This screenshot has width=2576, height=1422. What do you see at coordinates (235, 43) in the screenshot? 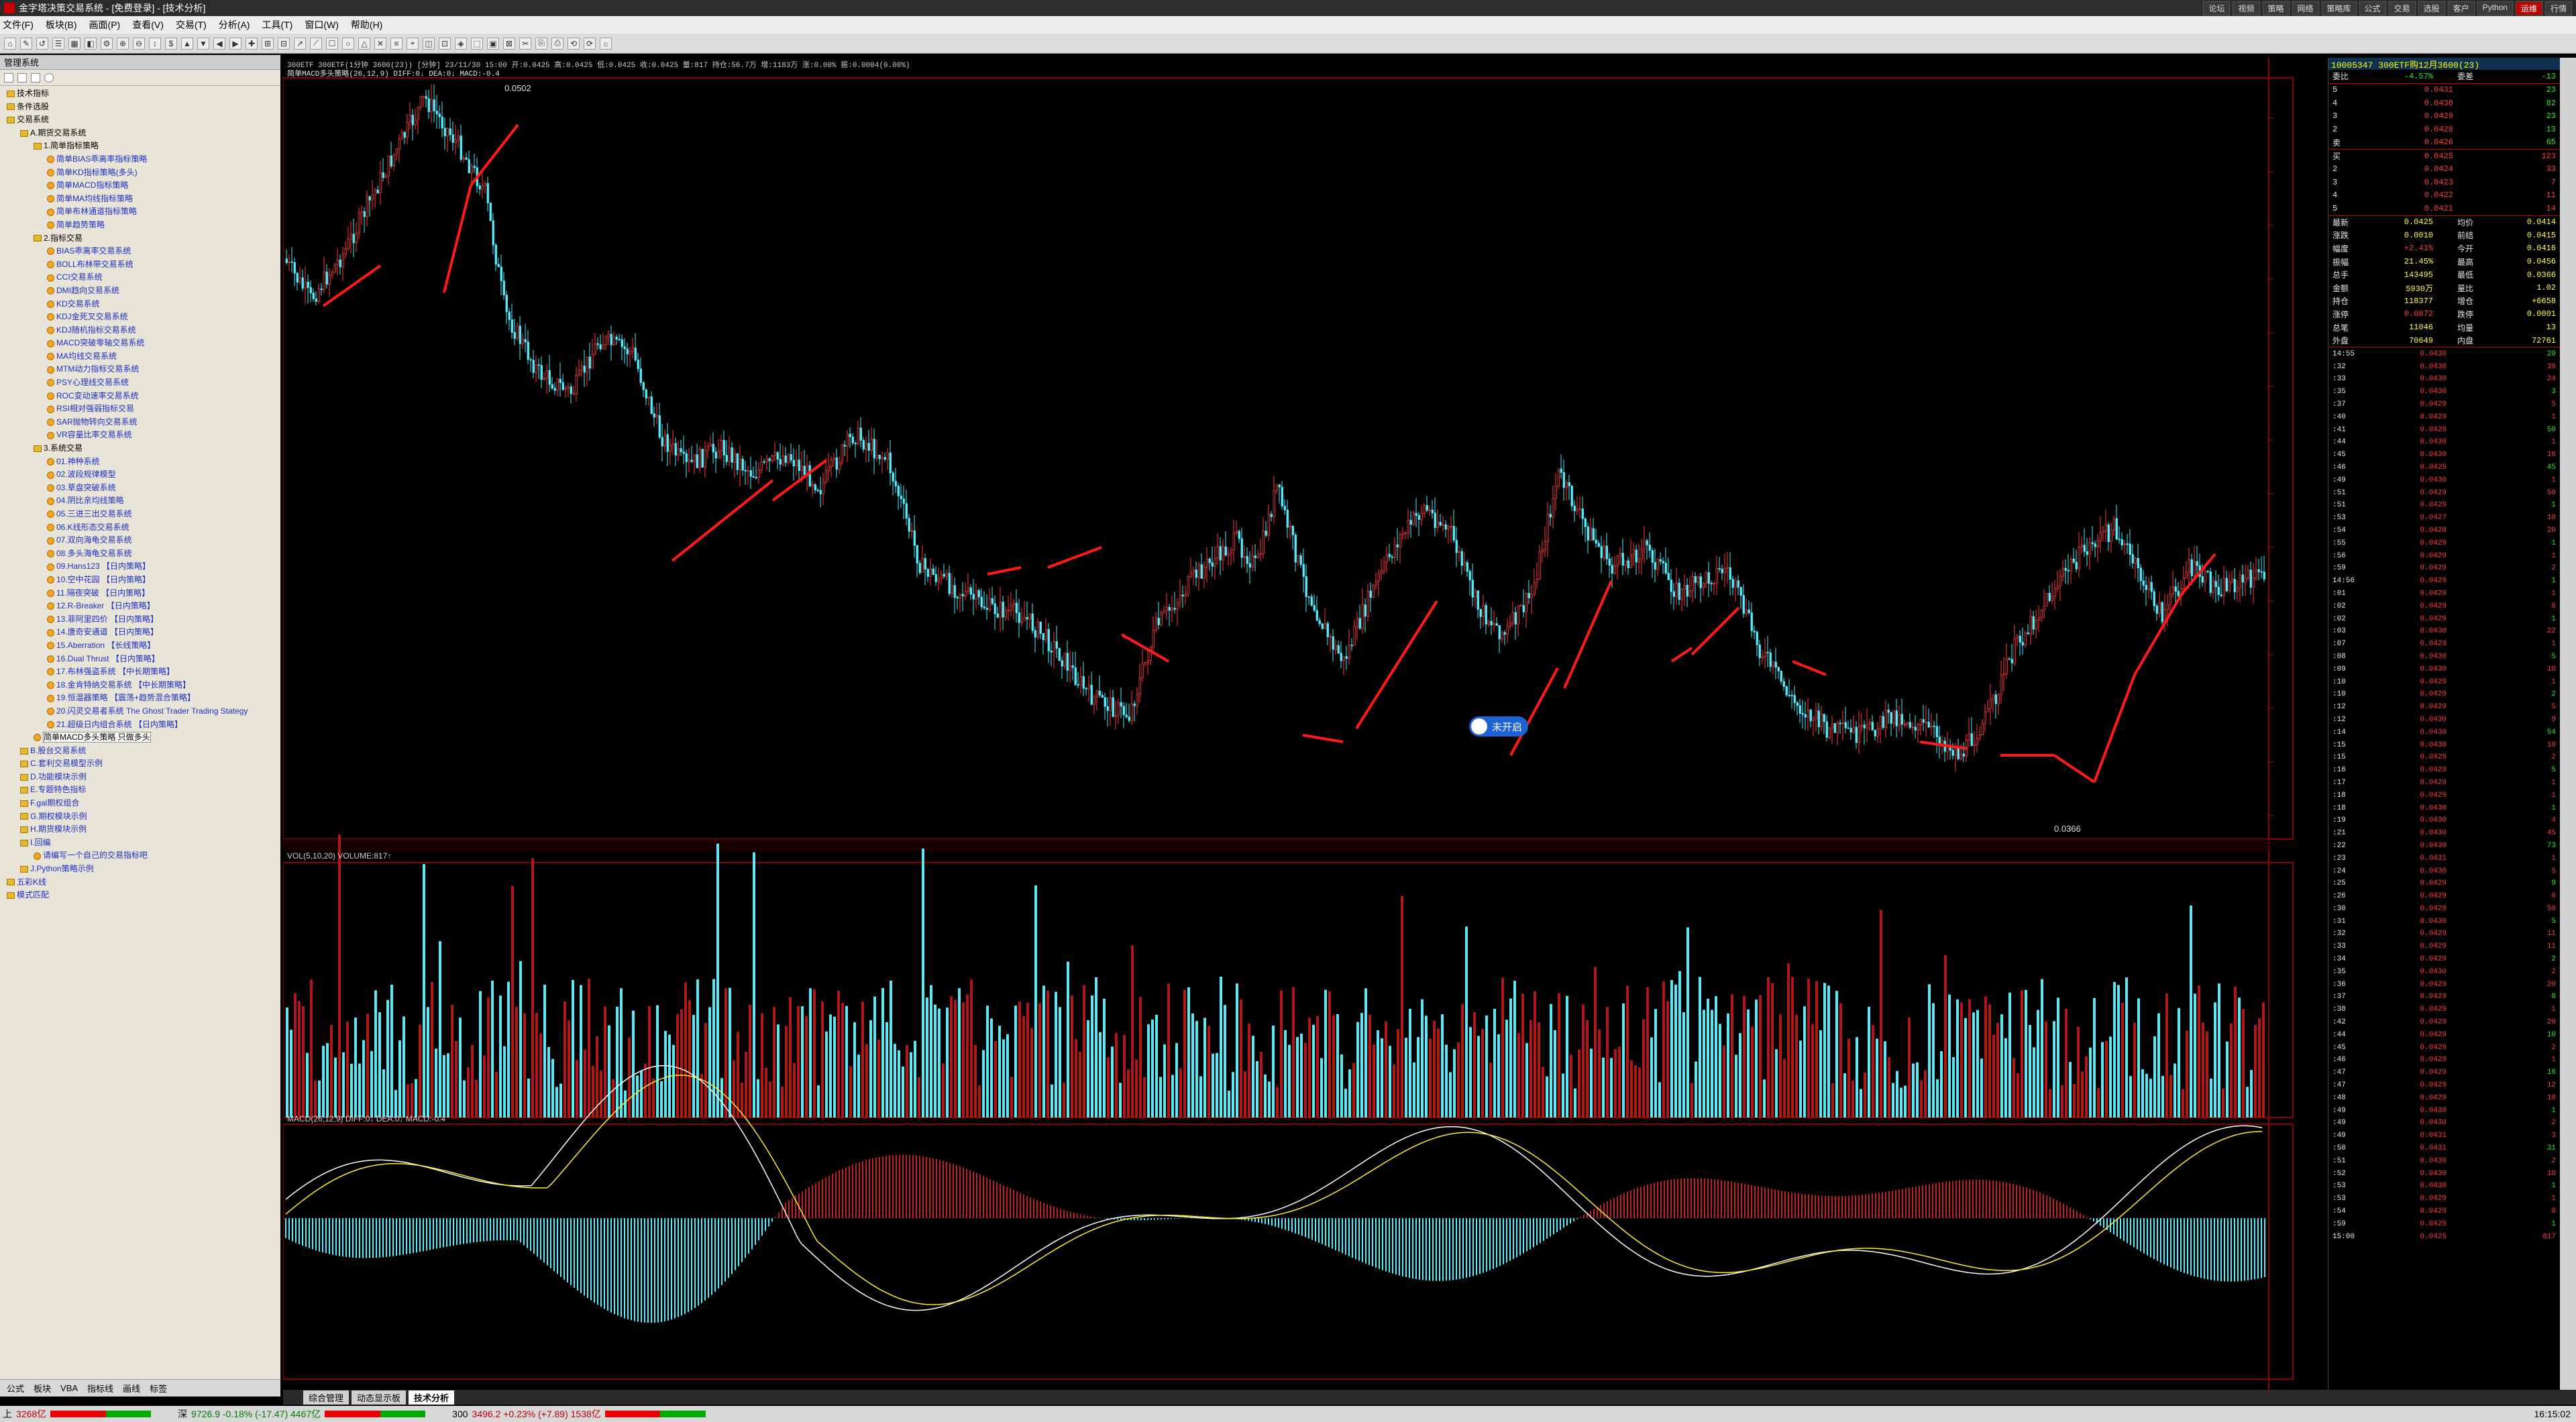
I see `toolbar-icon: ▶` at bounding box center [235, 43].